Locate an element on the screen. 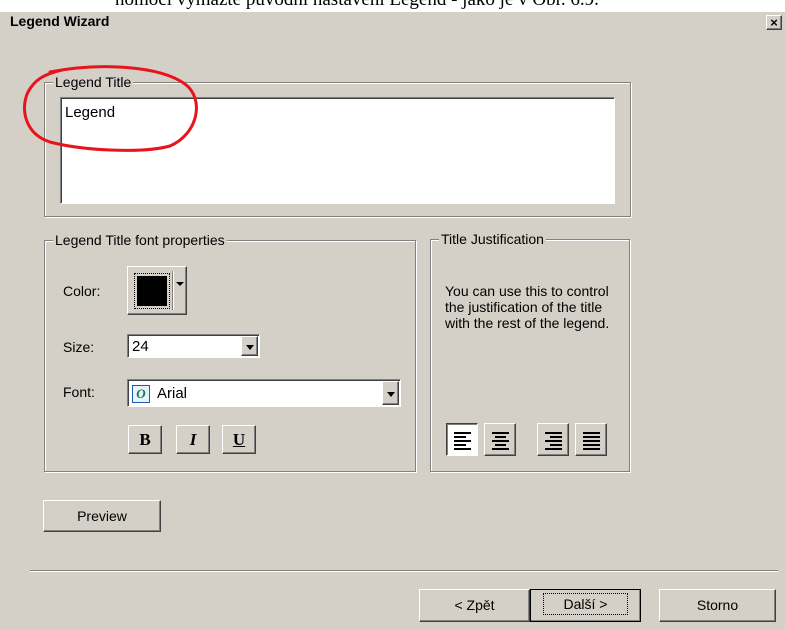  size-value: 24 is located at coordinates (140, 346).